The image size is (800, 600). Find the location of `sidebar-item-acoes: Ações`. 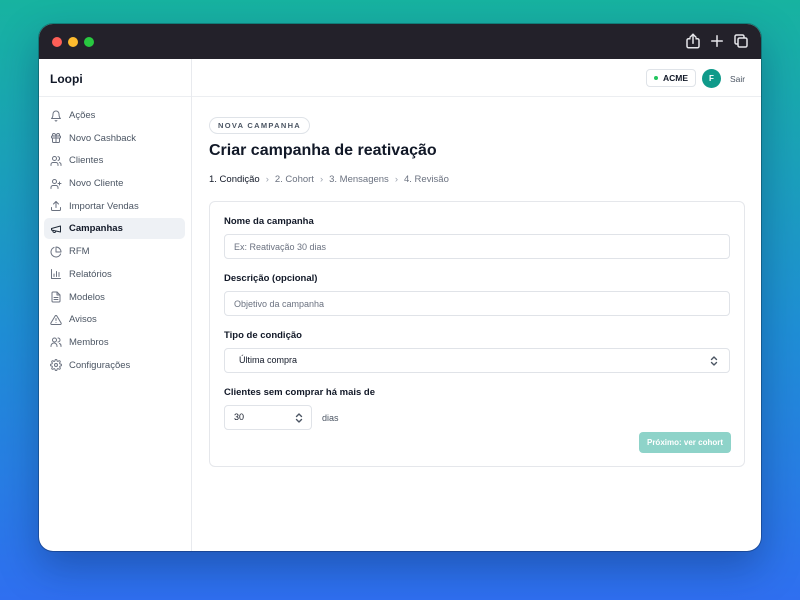

sidebar-item-acoes: Ações is located at coordinates (114, 115).